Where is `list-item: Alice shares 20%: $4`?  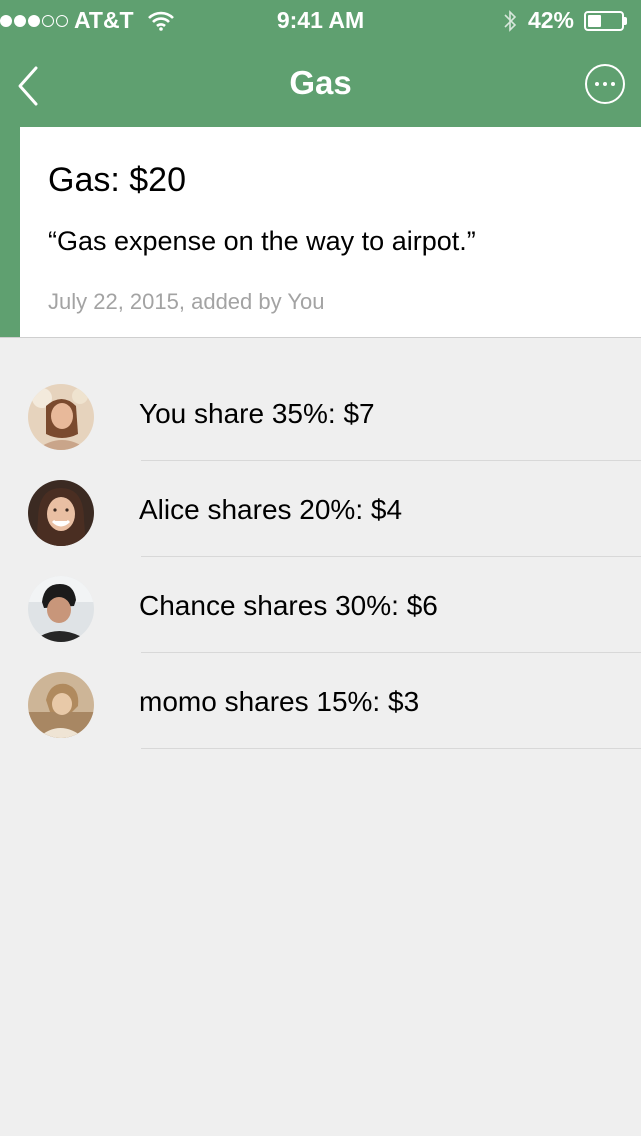 list-item: Alice shares 20%: $4 is located at coordinates (320, 495).